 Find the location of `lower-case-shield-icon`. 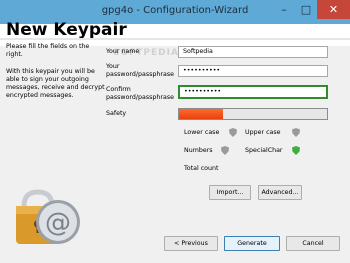

lower-case-shield-icon is located at coordinates (233, 132).